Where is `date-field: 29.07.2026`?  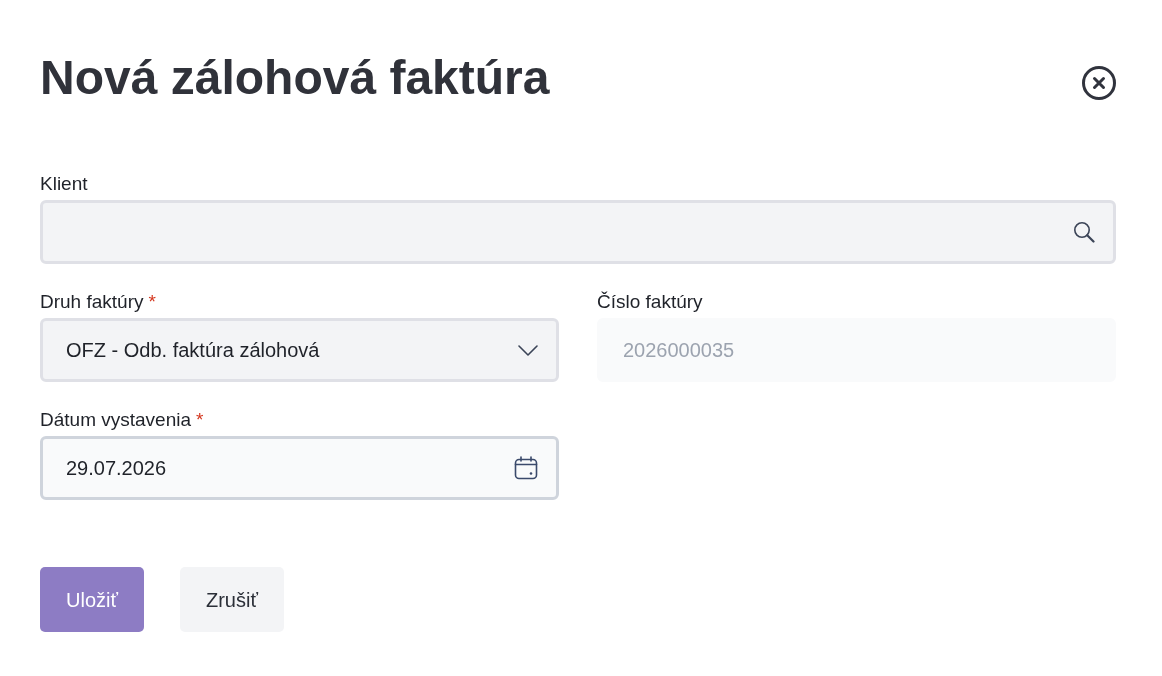 date-field: 29.07.2026 is located at coordinates (299, 468).